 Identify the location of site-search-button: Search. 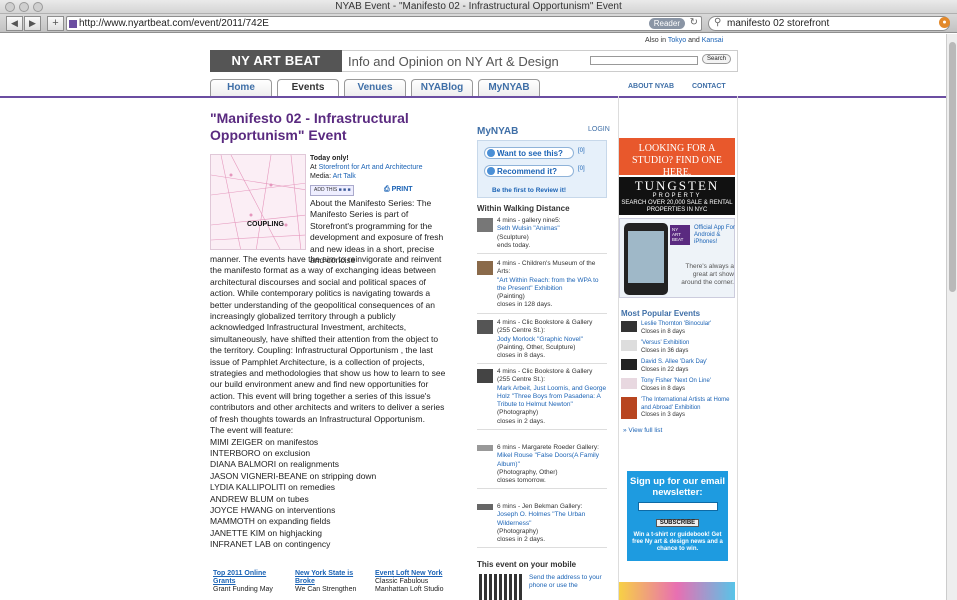
(717, 59).